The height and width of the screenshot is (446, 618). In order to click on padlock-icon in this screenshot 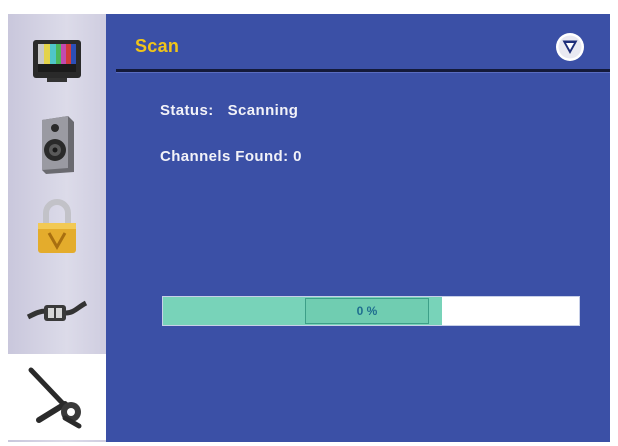, I will do `click(57, 226)`.